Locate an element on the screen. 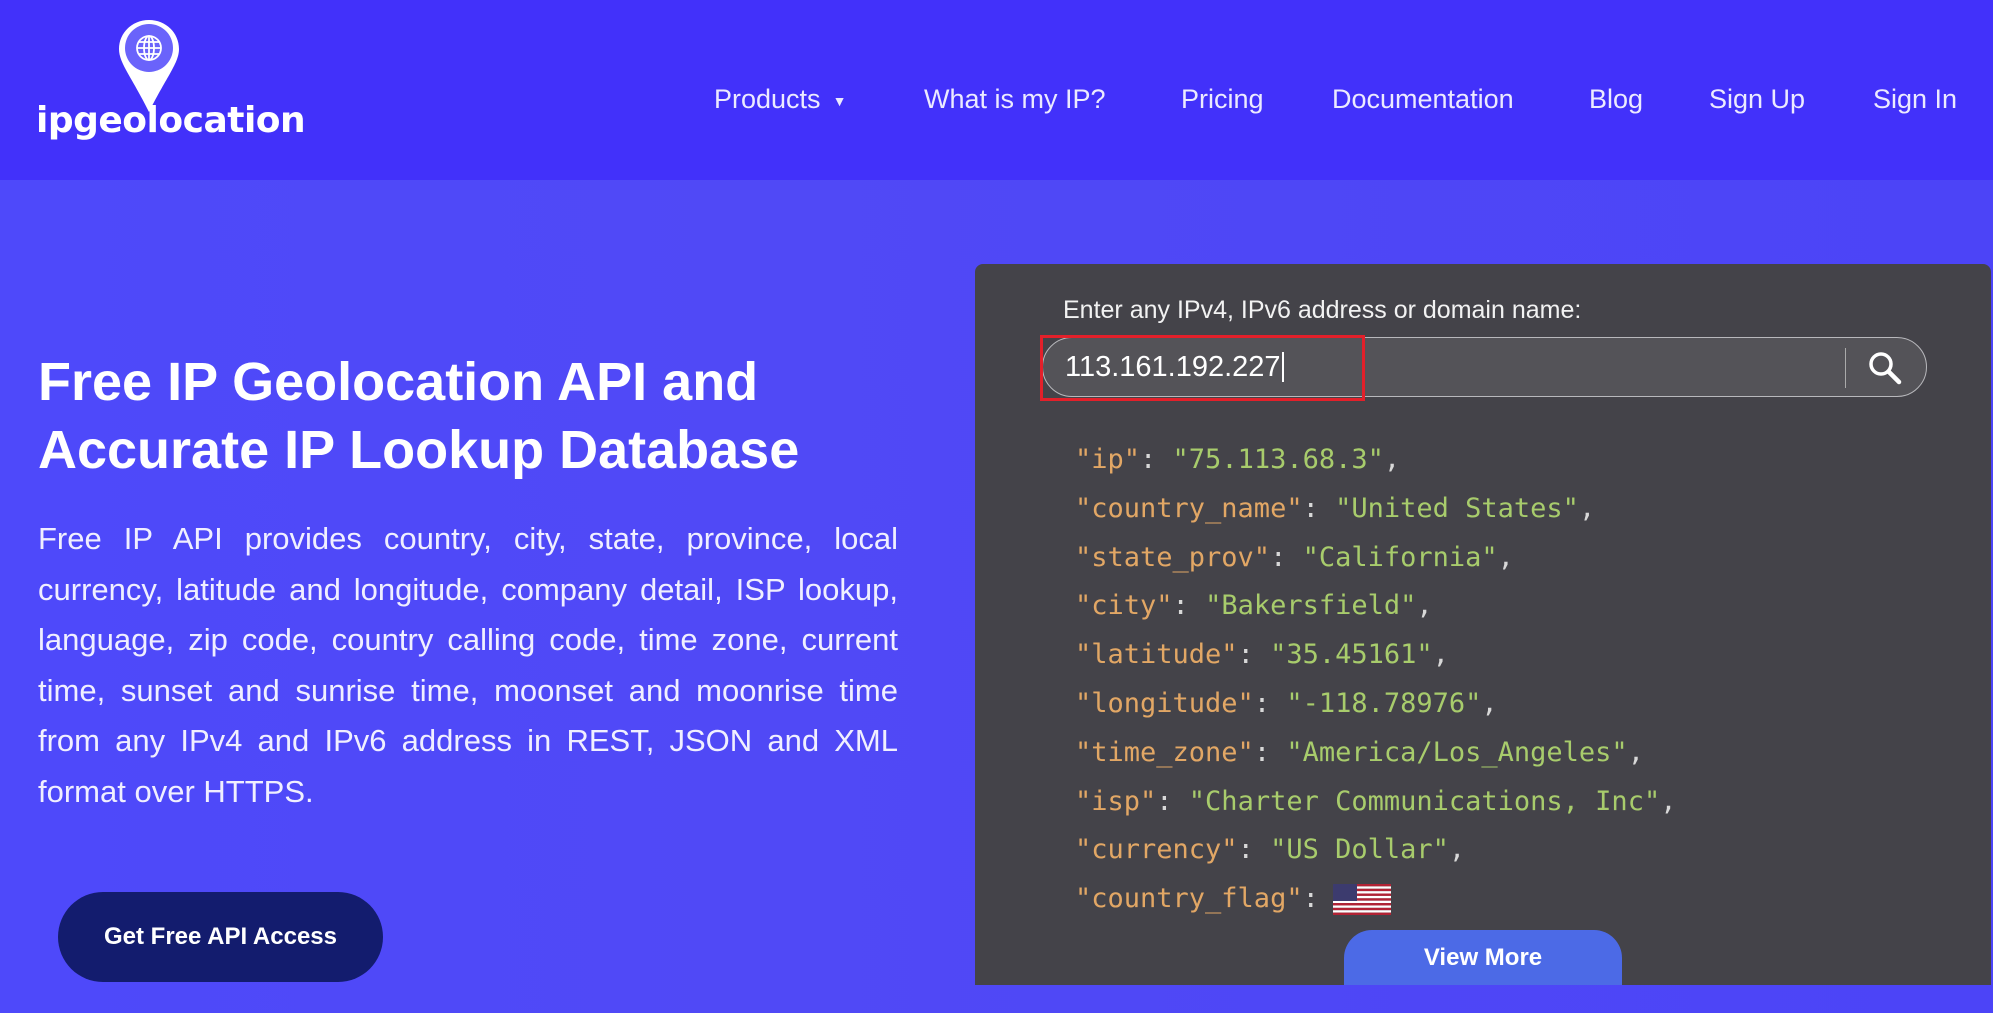 The width and height of the screenshot is (1993, 1013). json-value: "US Dollar" is located at coordinates (1359, 850).